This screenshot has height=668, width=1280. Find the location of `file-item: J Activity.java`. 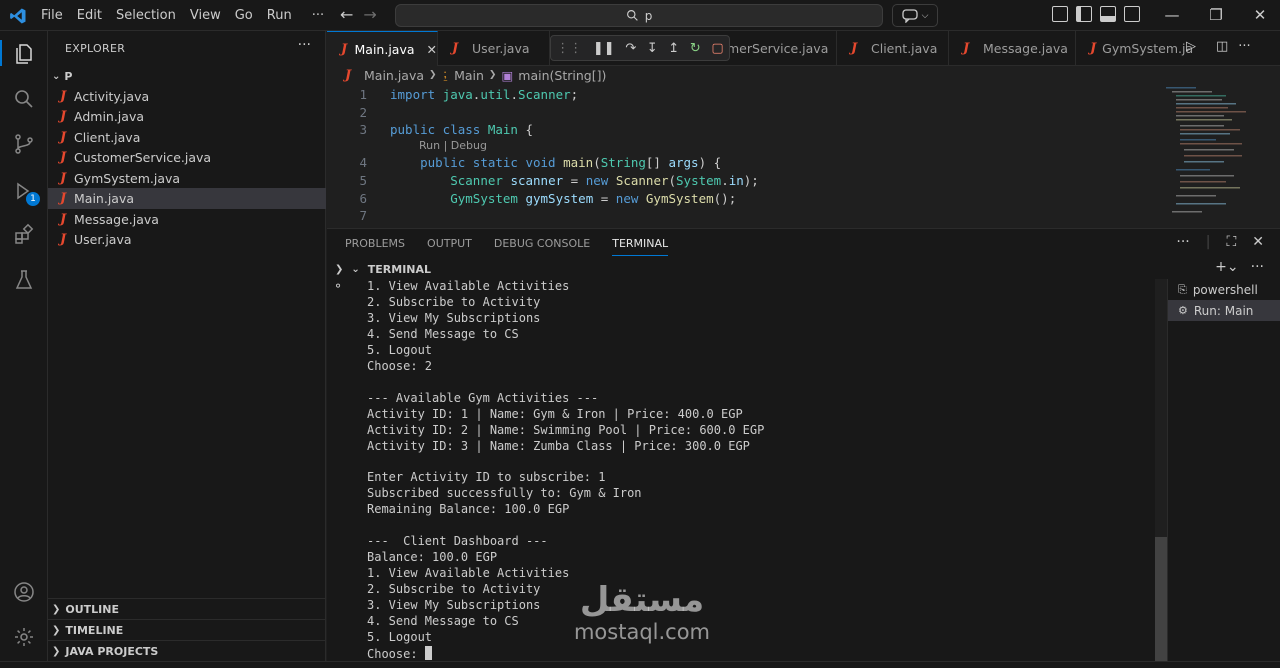

file-item: J Activity.java is located at coordinates (187, 96).